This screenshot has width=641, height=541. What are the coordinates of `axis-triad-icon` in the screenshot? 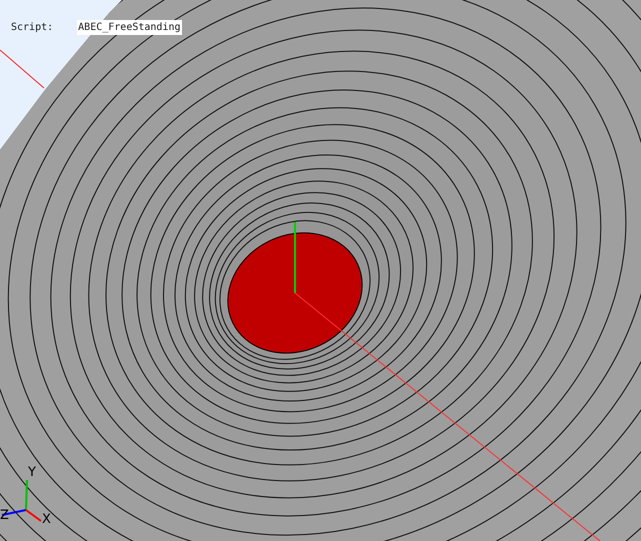 It's located at (22, 501).